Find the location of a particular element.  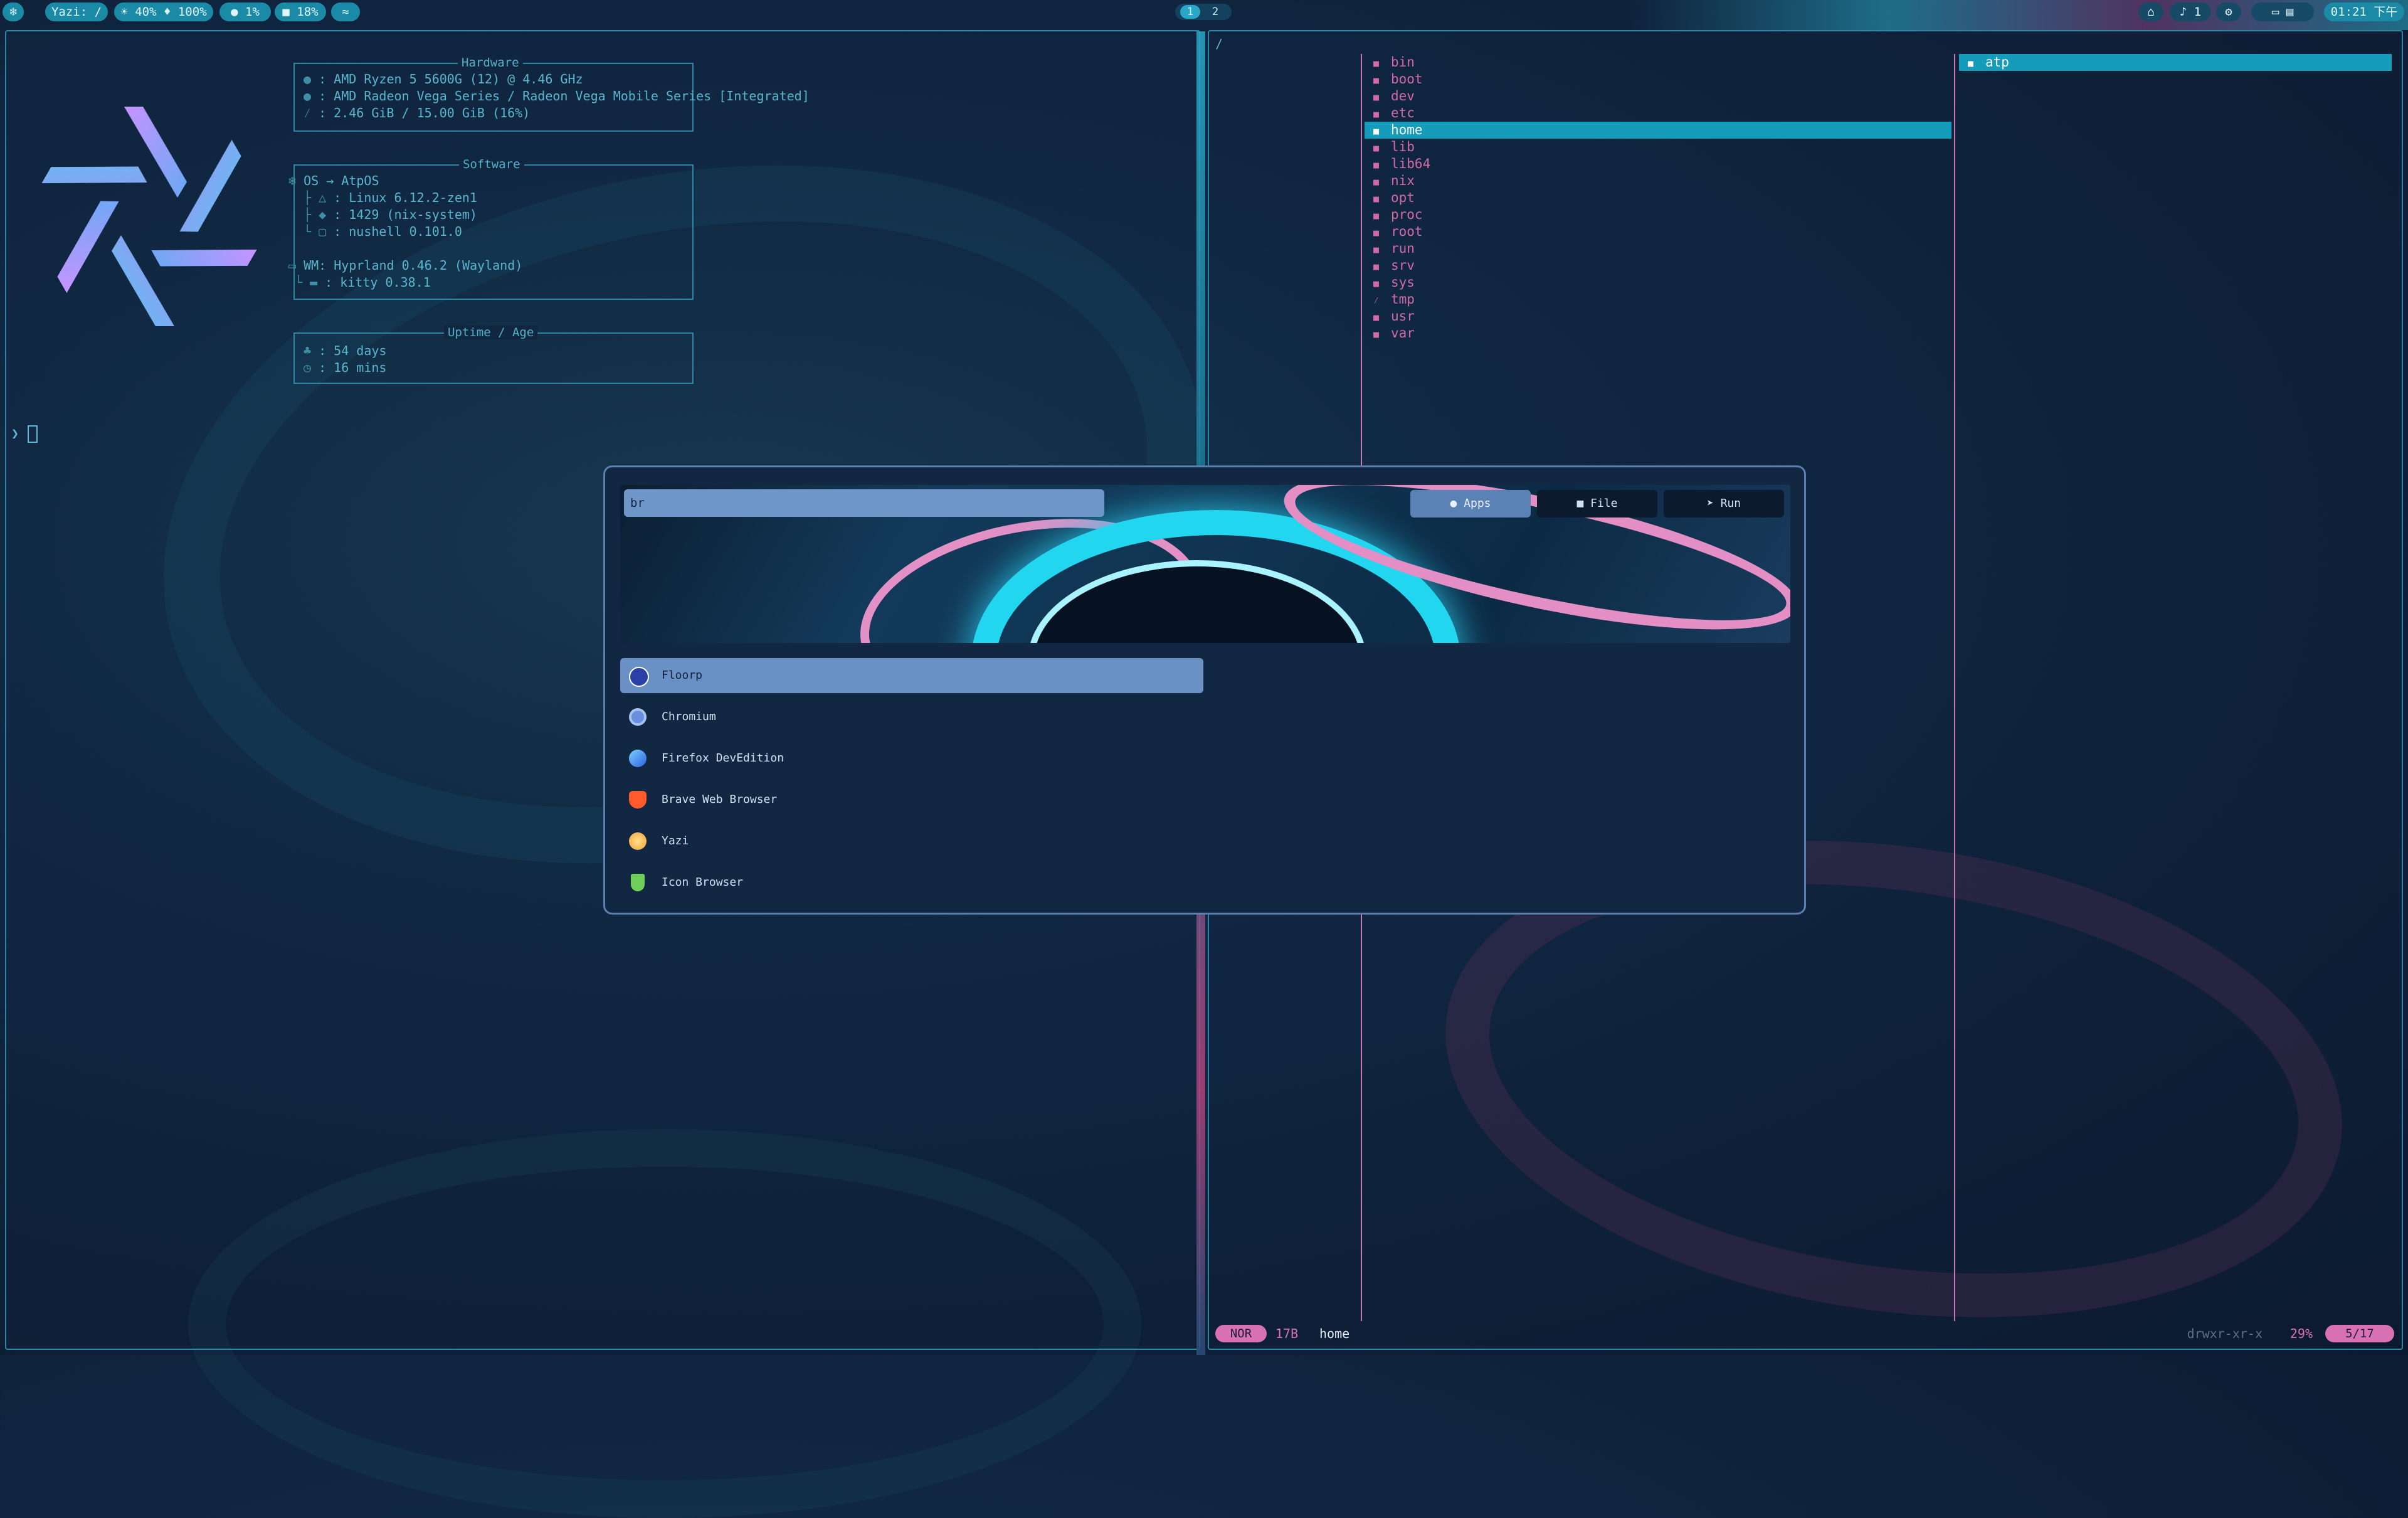

file-list-item: ■ var is located at coordinates (1658, 333).